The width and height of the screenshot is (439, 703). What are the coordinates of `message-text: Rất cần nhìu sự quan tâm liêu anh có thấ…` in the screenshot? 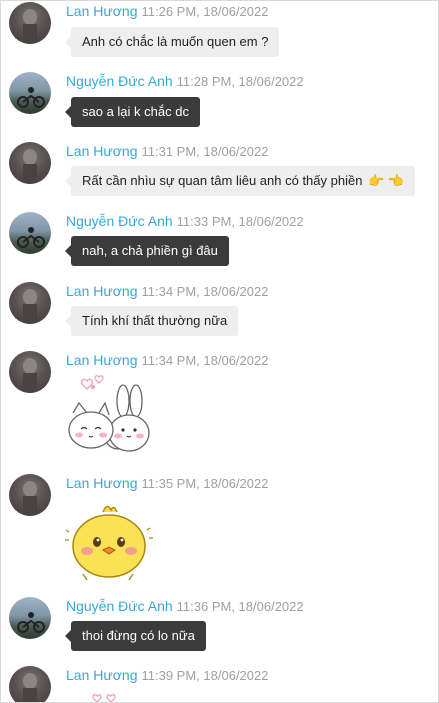 It's located at (222, 180).